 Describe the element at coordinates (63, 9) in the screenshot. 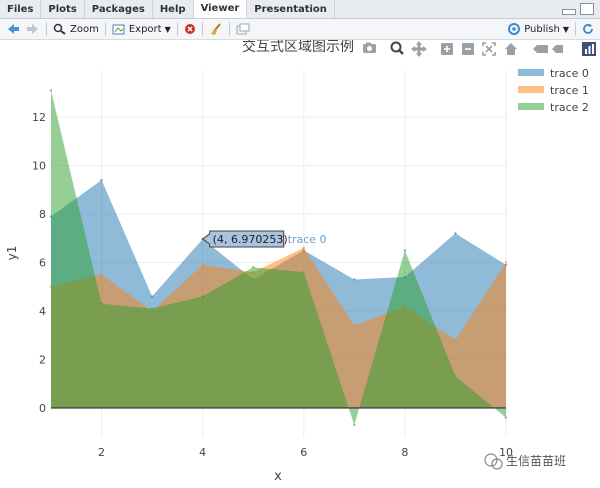

I see `tab-plots: Plots` at that location.